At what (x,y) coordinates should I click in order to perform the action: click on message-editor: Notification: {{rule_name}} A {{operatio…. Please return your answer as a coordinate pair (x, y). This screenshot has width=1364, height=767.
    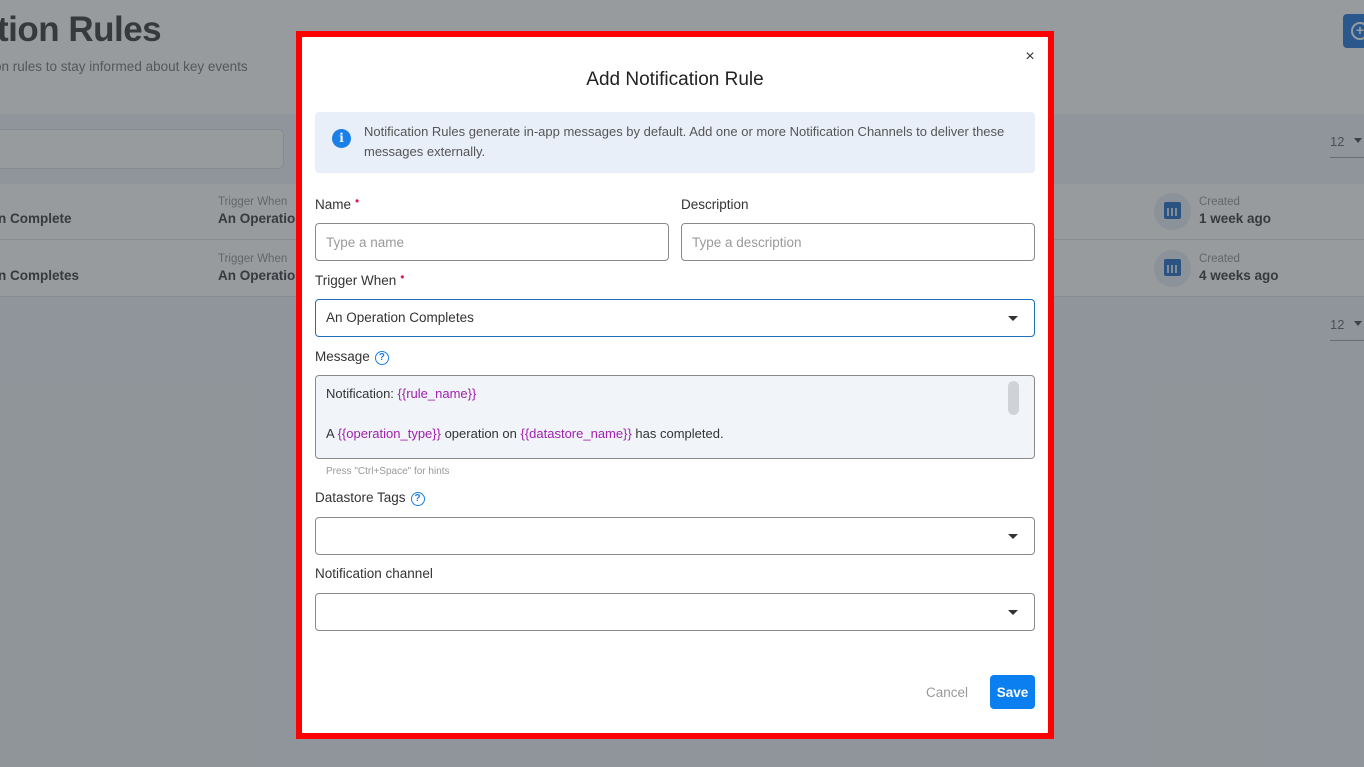
    Looking at the image, I should click on (675, 417).